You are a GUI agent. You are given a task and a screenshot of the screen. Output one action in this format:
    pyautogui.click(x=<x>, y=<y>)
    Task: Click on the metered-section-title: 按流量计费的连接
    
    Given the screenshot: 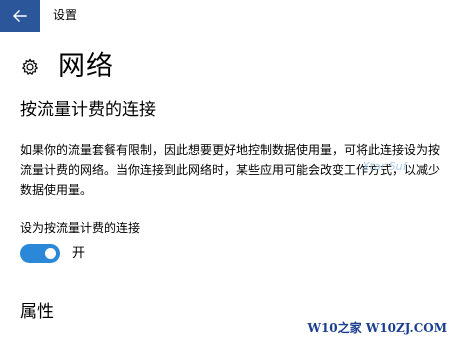 What is the action you would take?
    pyautogui.click(x=88, y=110)
    